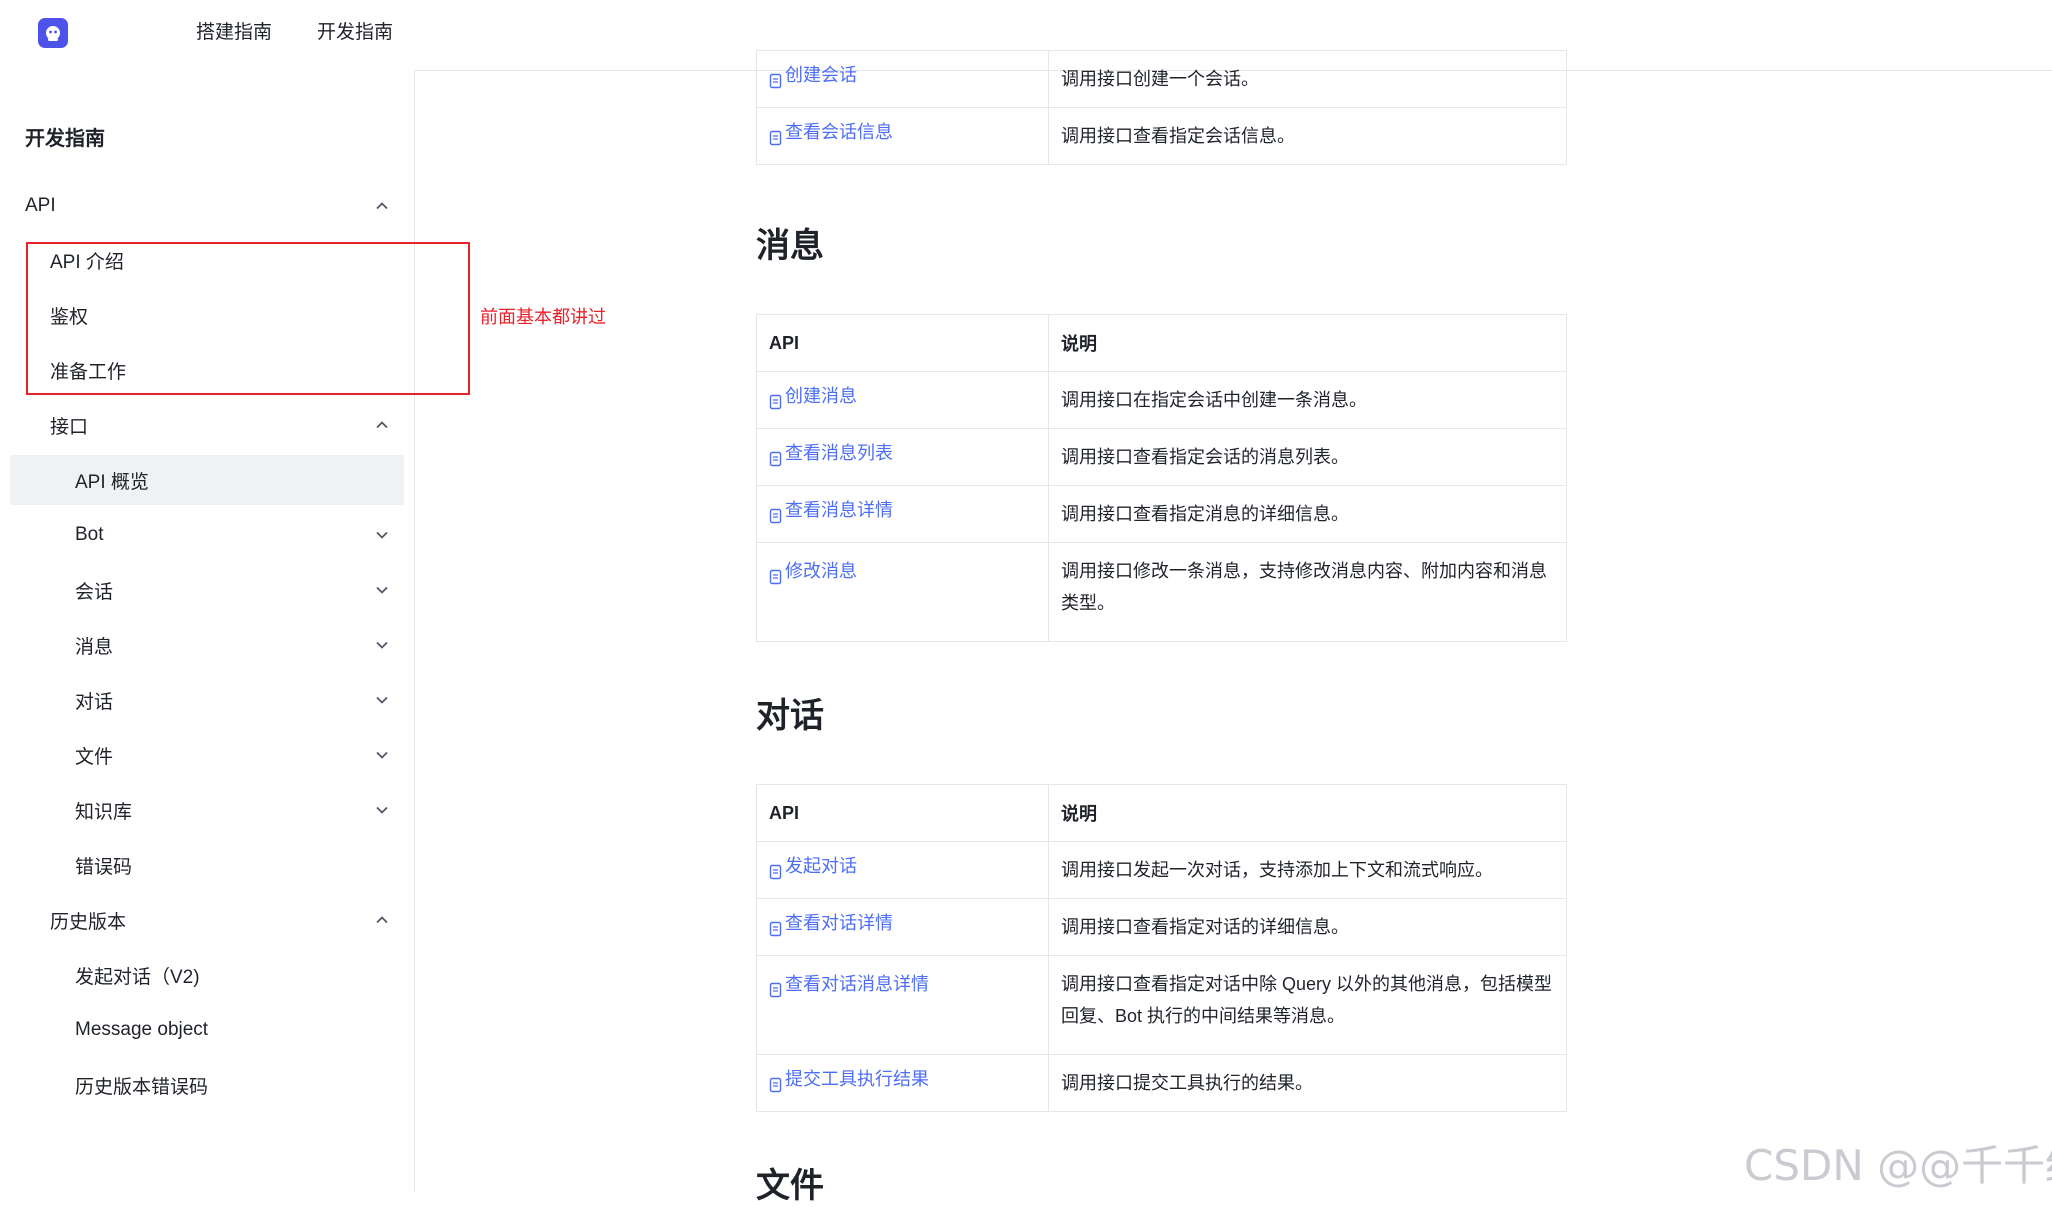 This screenshot has height=1207, width=2052. What do you see at coordinates (142, 1087) in the screenshot?
I see `sidebar-item-label: 历史版本错误码` at bounding box center [142, 1087].